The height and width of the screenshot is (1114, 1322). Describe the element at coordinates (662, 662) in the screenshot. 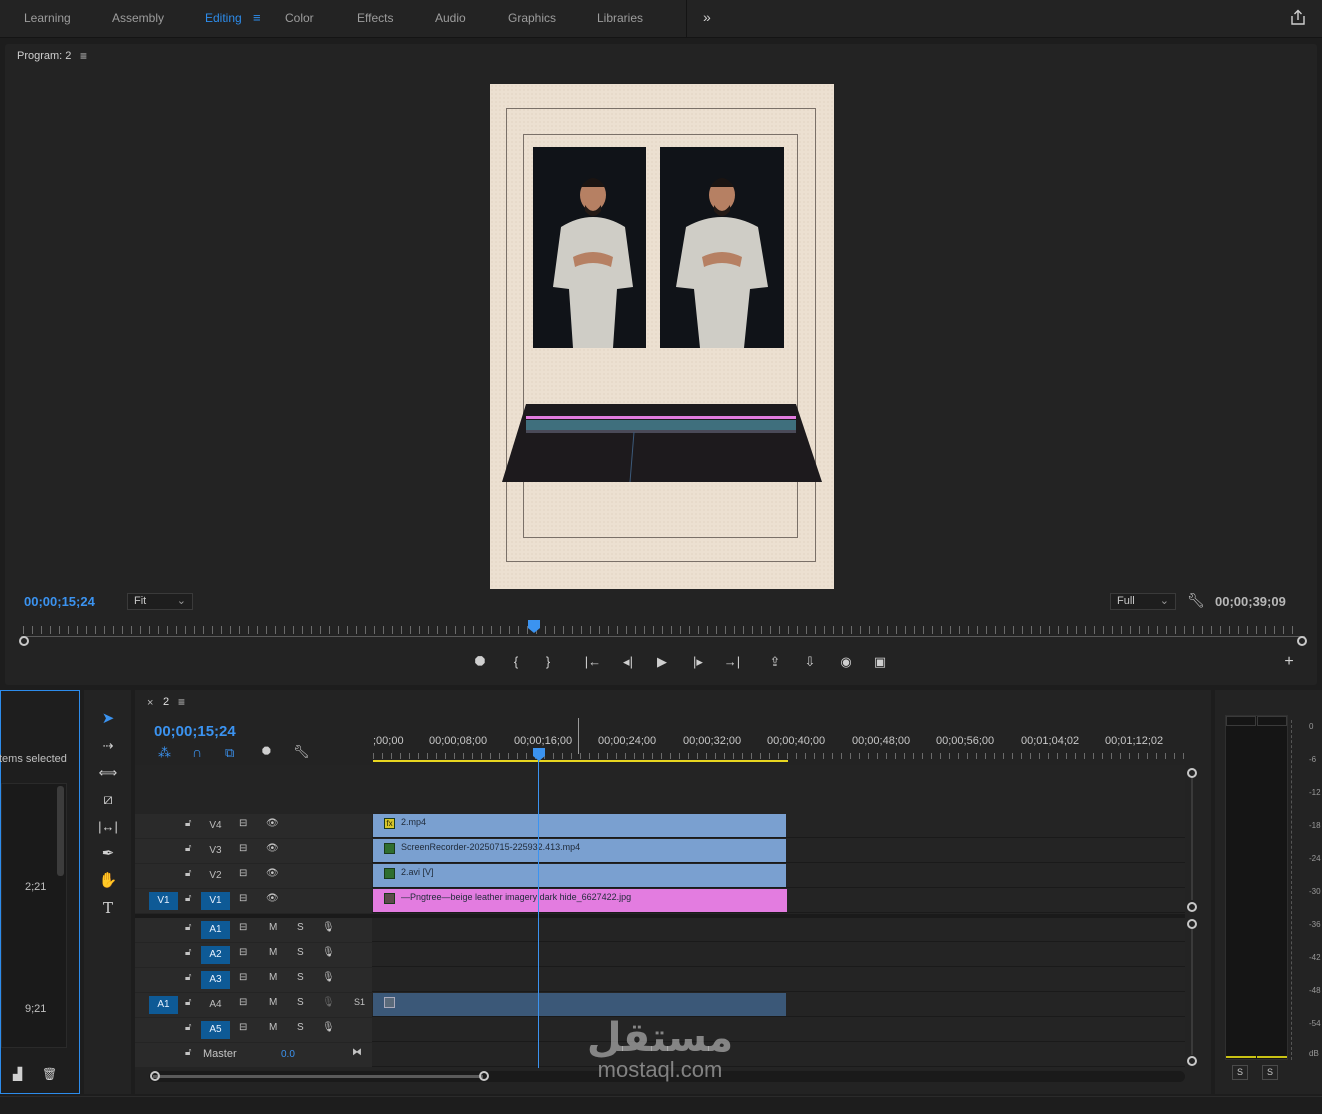

I see `play-icon: ▶` at that location.